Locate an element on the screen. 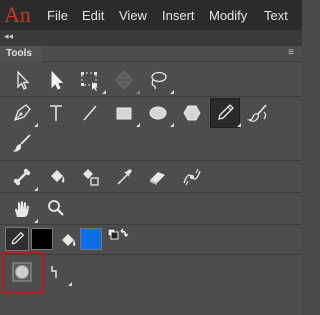  paint-bucket-tool is located at coordinates (56, 177).